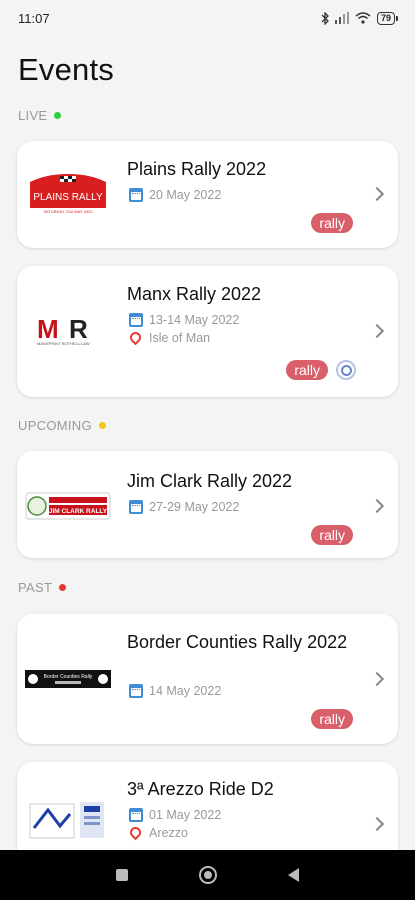 The image size is (415, 900). What do you see at coordinates (68, 506) in the screenshot?
I see `event-logo-jim-clark-rally: JIM CLARK RALLY` at bounding box center [68, 506].